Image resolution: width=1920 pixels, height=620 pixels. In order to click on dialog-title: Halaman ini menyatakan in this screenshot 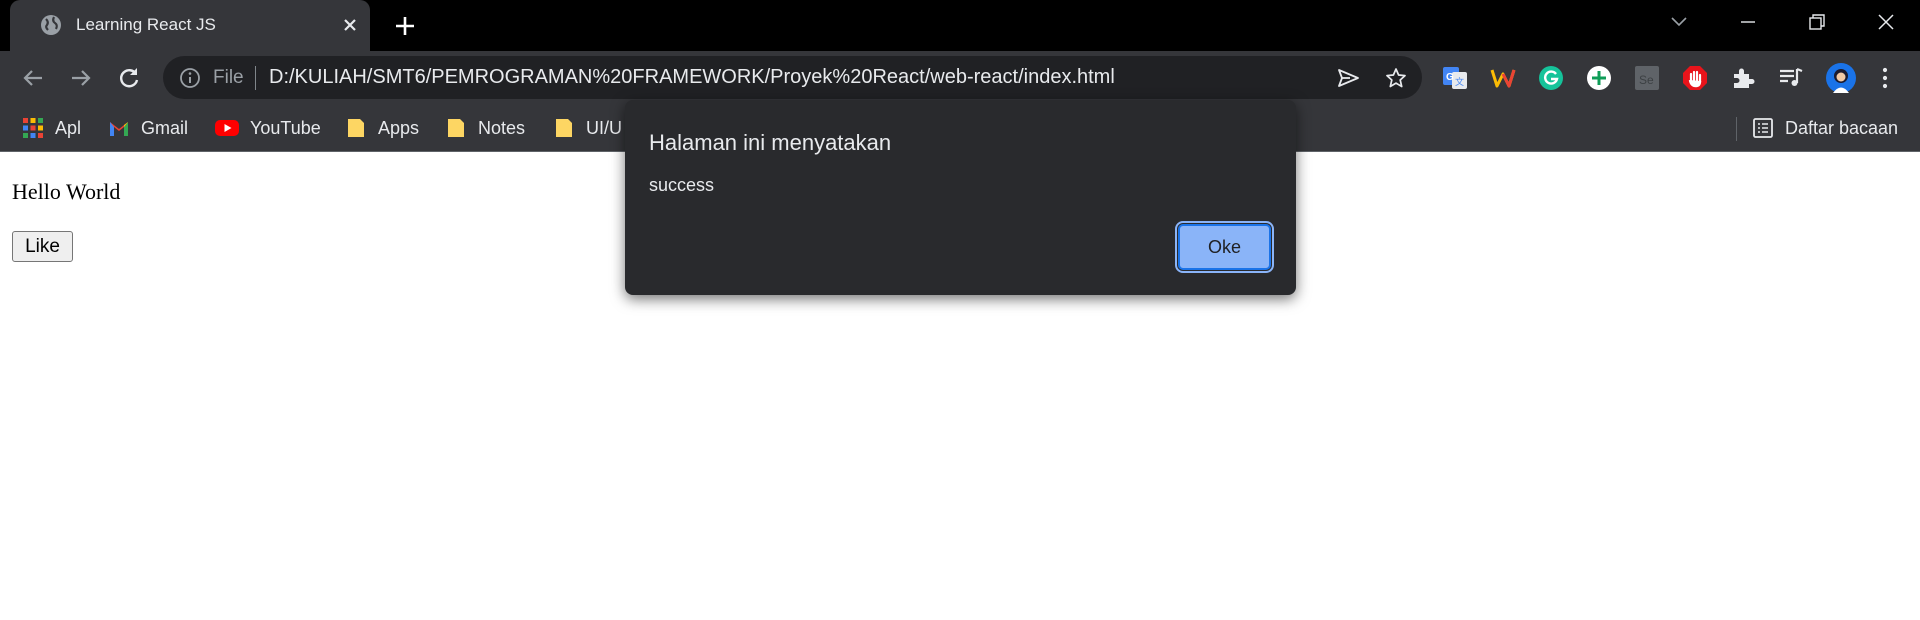, I will do `click(770, 142)`.